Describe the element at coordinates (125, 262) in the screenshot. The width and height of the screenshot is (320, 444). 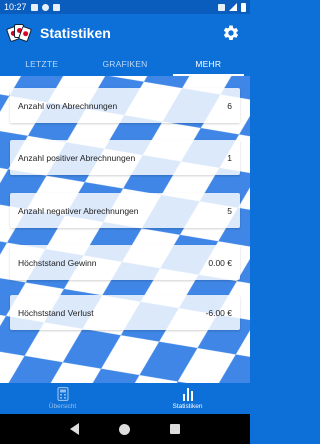
I see `stat-row-max-profit: Höchststand Gewinn 0.00 €` at that location.